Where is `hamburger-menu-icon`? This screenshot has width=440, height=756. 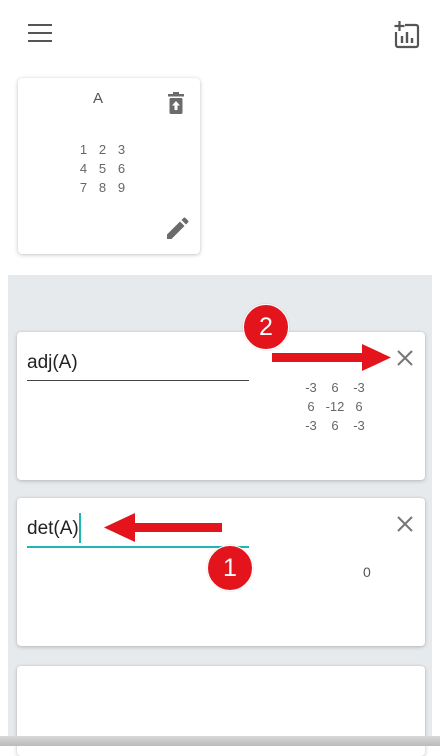 hamburger-menu-icon is located at coordinates (42, 35).